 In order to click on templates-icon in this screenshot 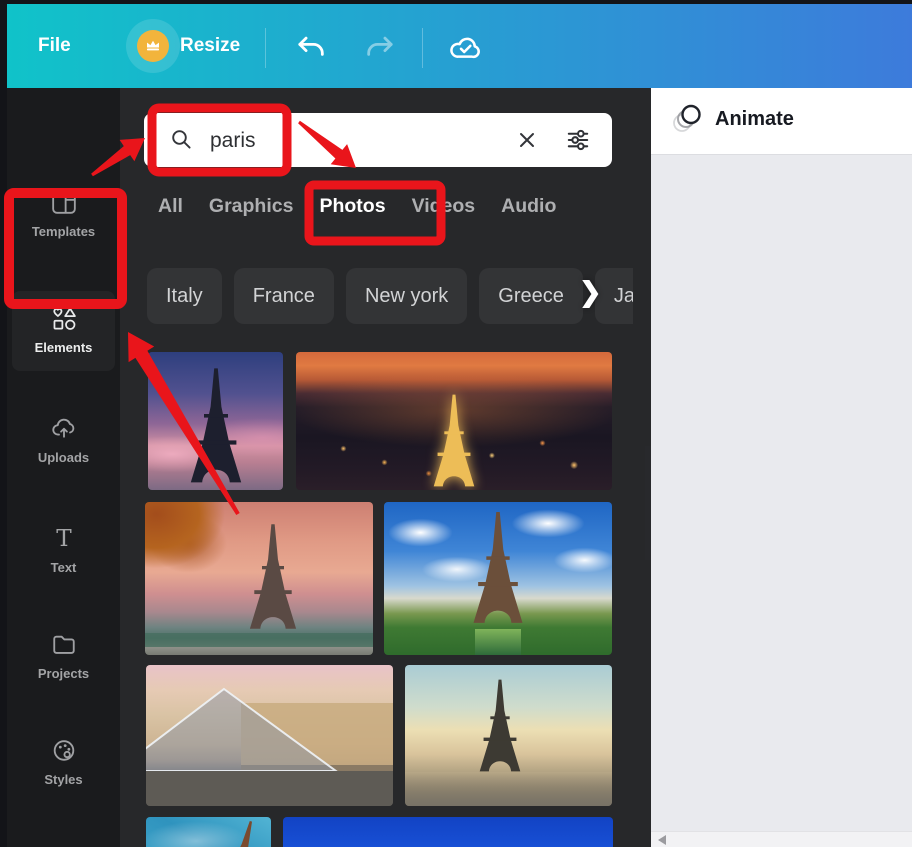, I will do `click(63, 202)`.